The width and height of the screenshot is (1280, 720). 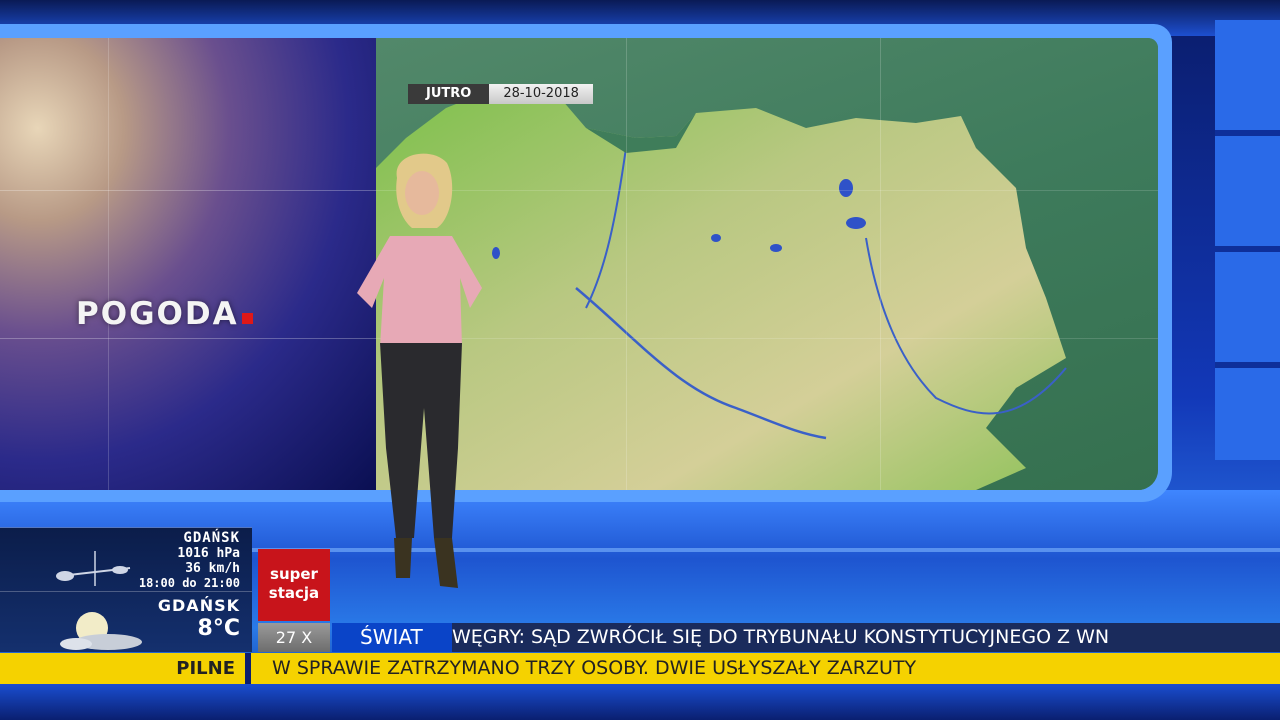 What do you see at coordinates (294, 574) in the screenshot?
I see `logo-line-1: super` at bounding box center [294, 574].